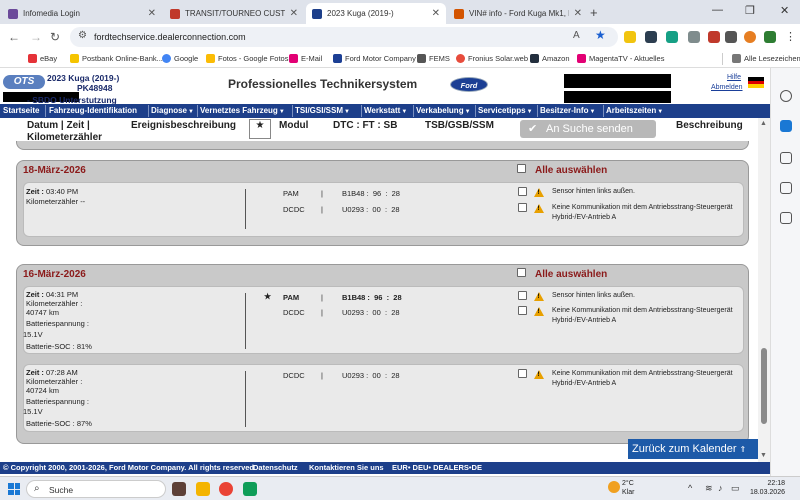 The width and height of the screenshot is (800, 500). Describe the element at coordinates (14, 37) in the screenshot. I see `back-arrow-icon: ←` at that location.